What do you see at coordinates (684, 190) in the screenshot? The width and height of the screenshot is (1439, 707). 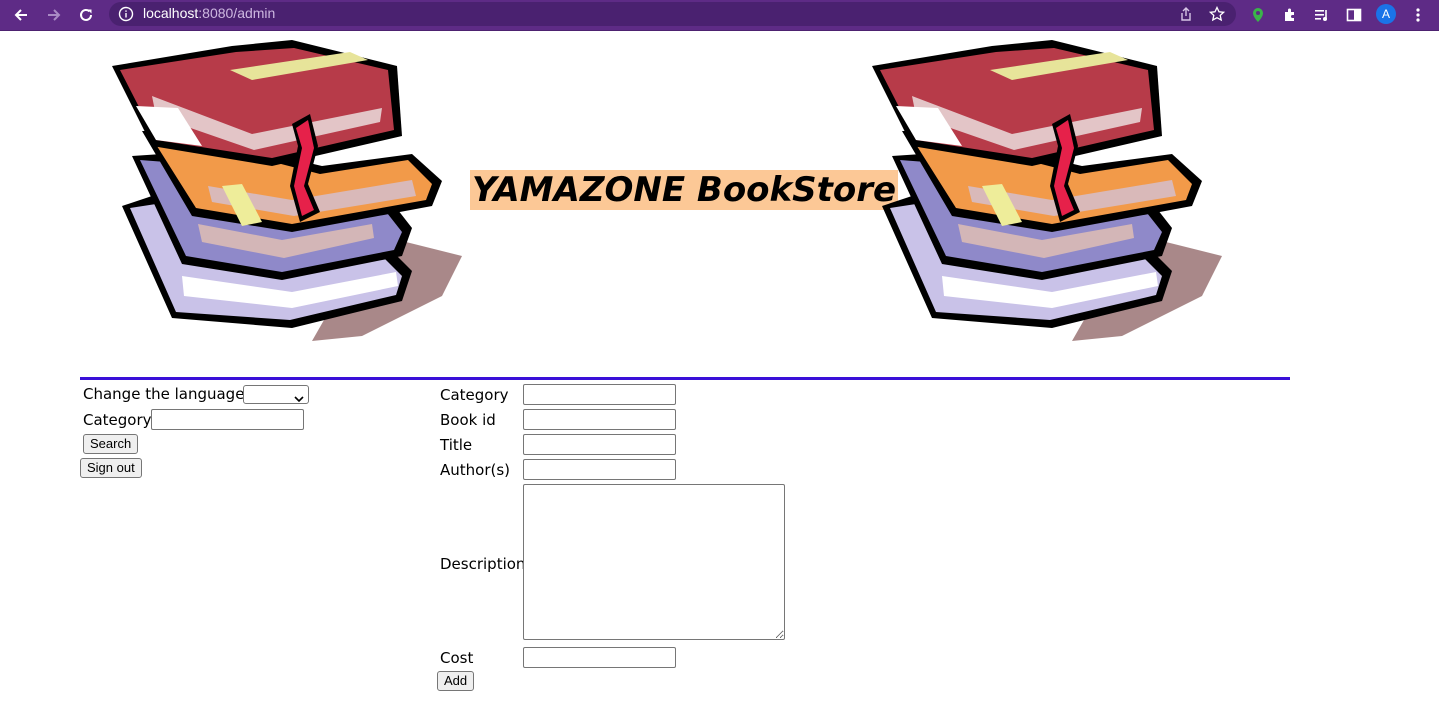 I see `store-title: YAMAZONE BookStore` at bounding box center [684, 190].